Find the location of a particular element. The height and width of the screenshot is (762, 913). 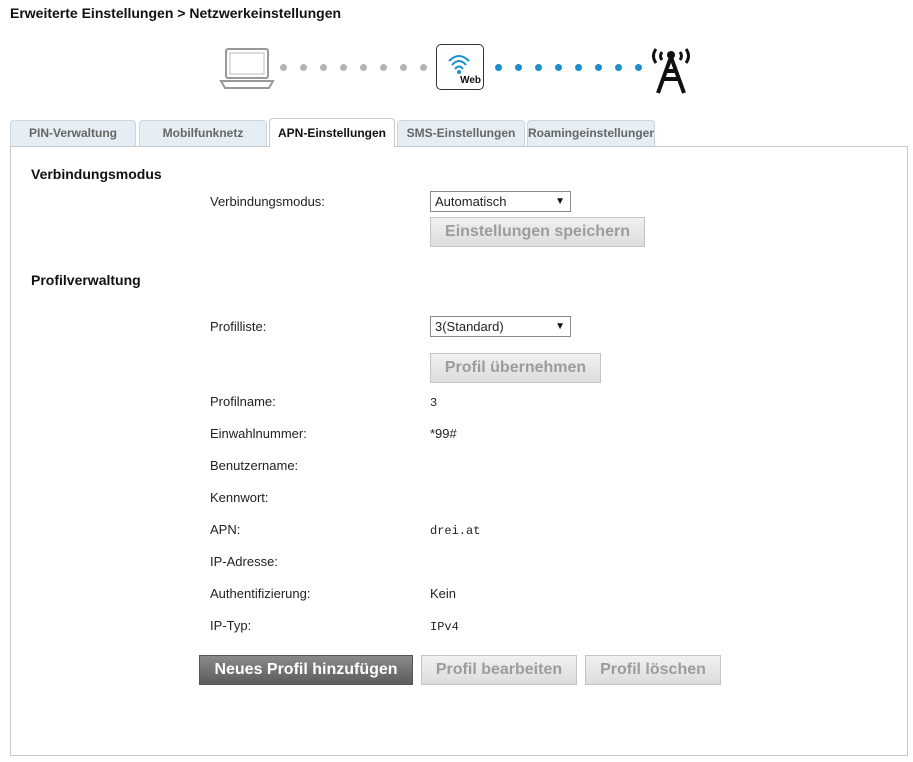

profile-name-label: Profilname: is located at coordinates (243, 401).